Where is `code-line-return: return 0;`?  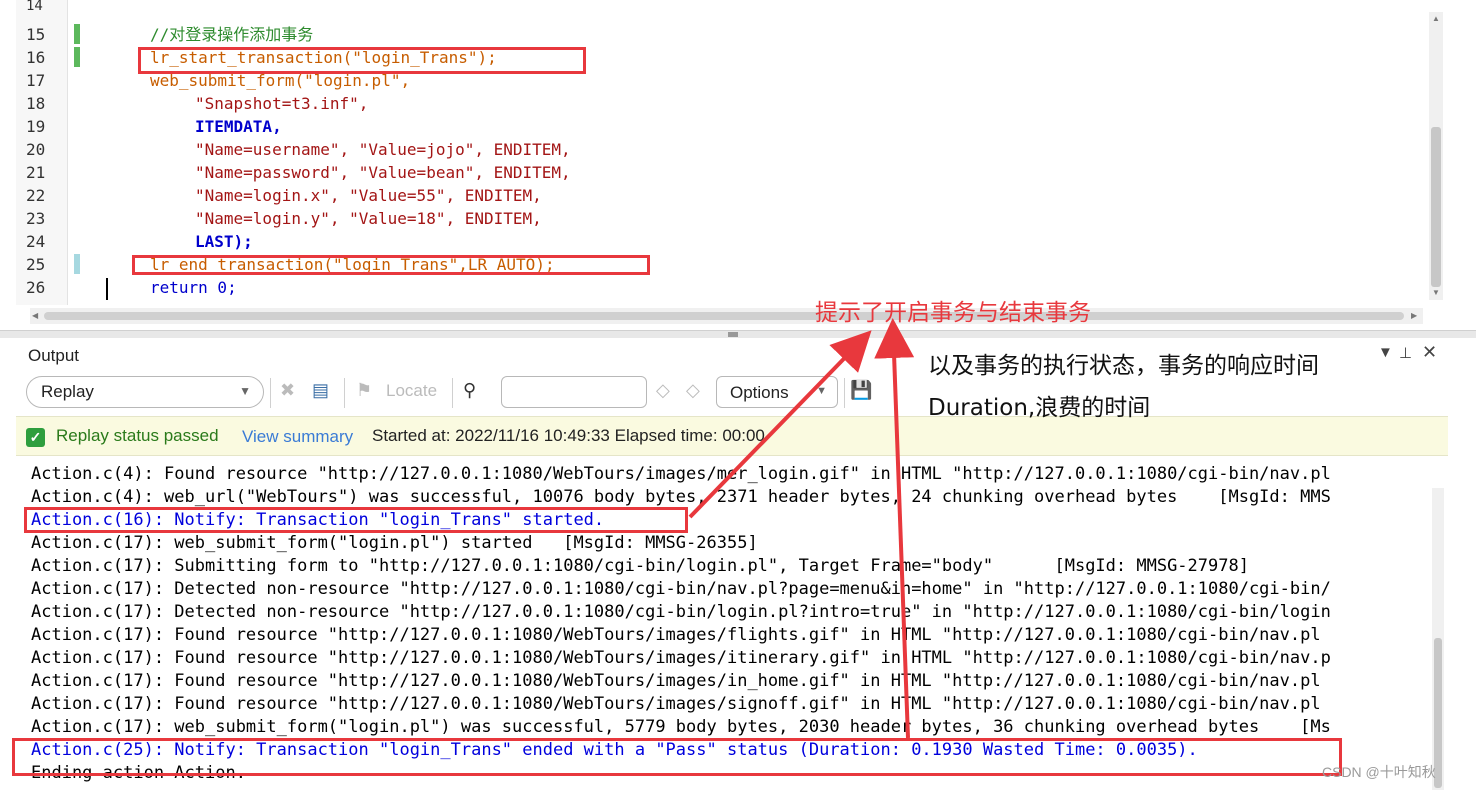
code-line-return: return 0; is located at coordinates (193, 287).